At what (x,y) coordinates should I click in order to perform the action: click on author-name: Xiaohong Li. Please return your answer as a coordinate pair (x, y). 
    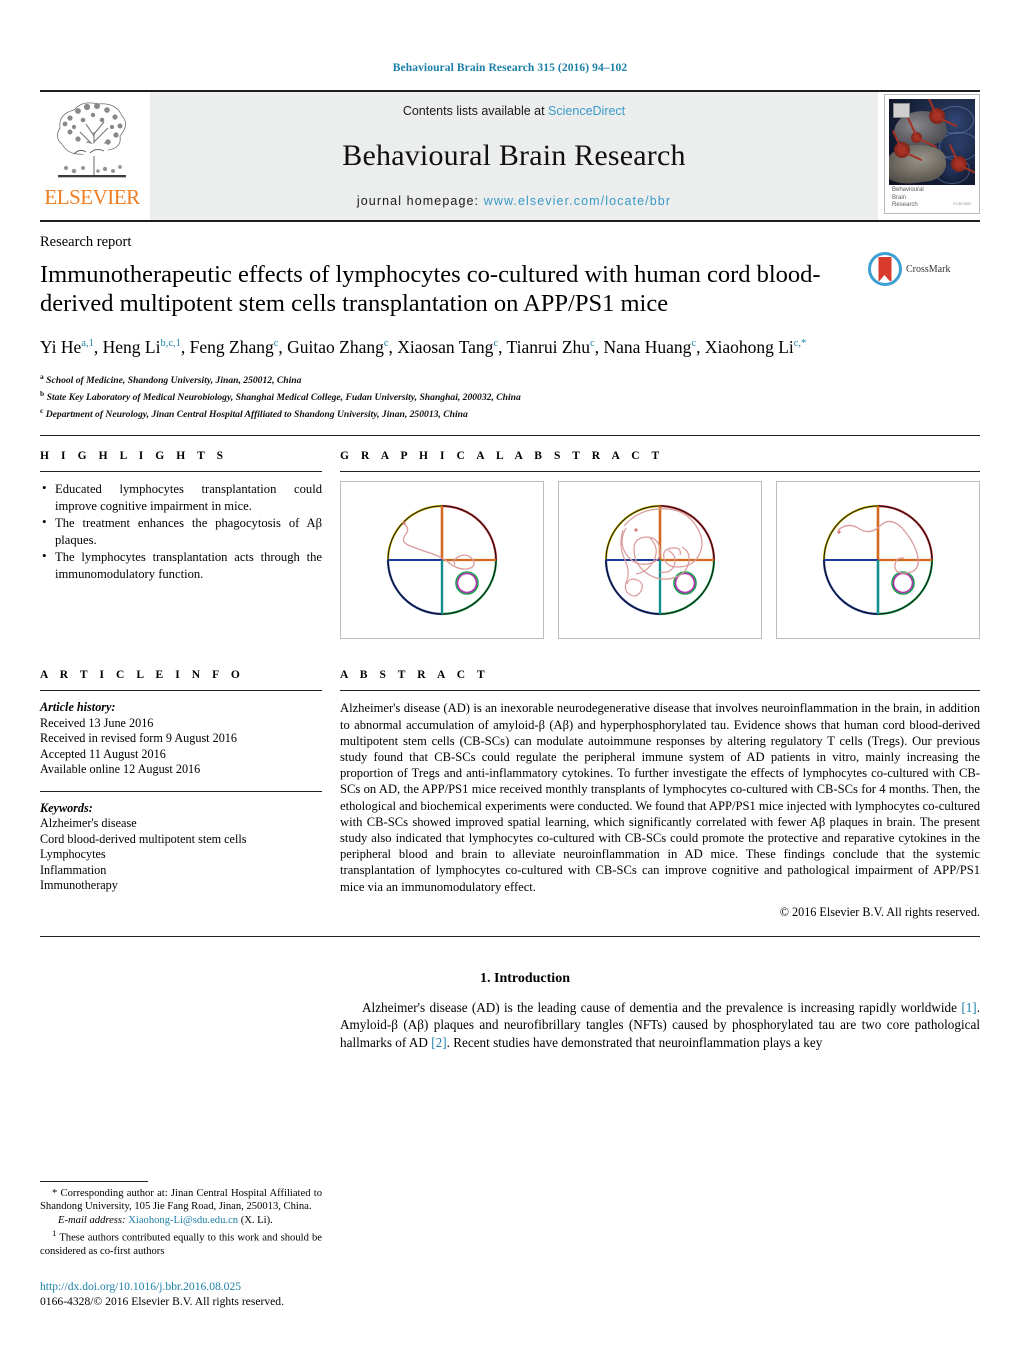
    Looking at the image, I should click on (749, 346).